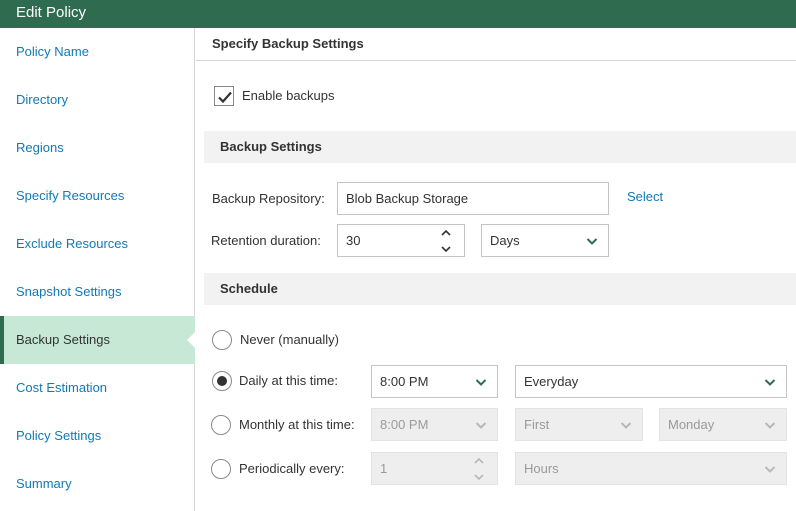 The image size is (796, 511). I want to click on daily-time-value: 8:00 PM, so click(404, 381).